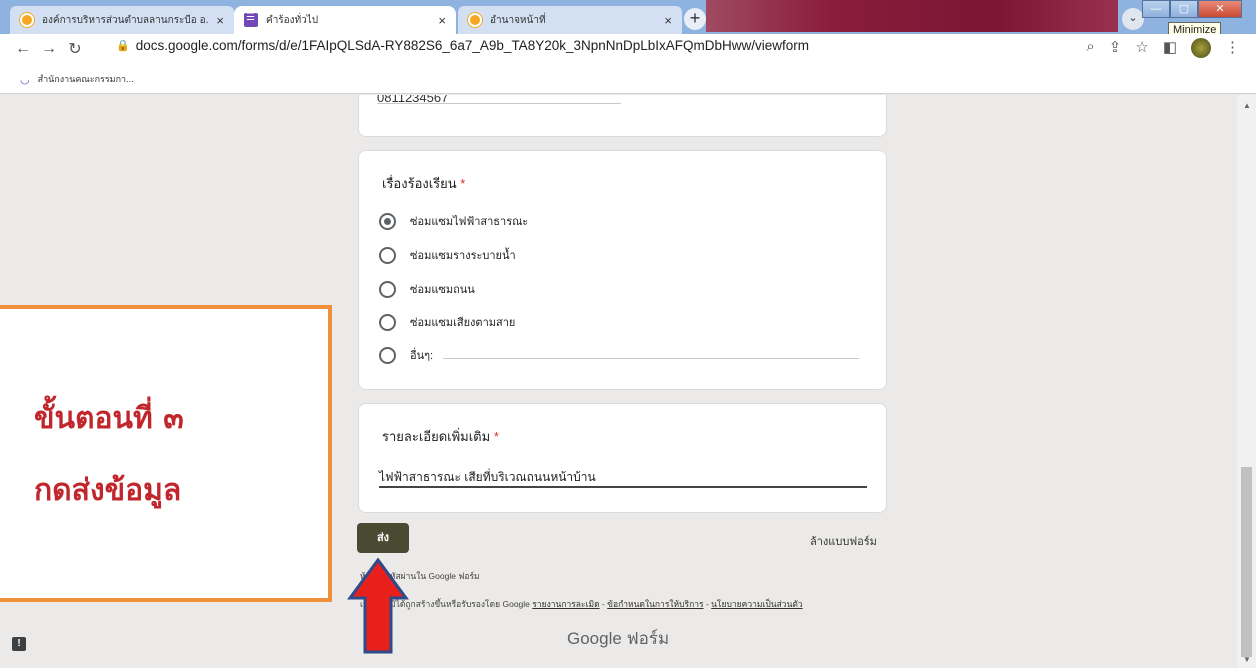 The height and width of the screenshot is (668, 1256). What do you see at coordinates (422, 356) in the screenshot?
I see `option-label: อื่นๆ:` at bounding box center [422, 356].